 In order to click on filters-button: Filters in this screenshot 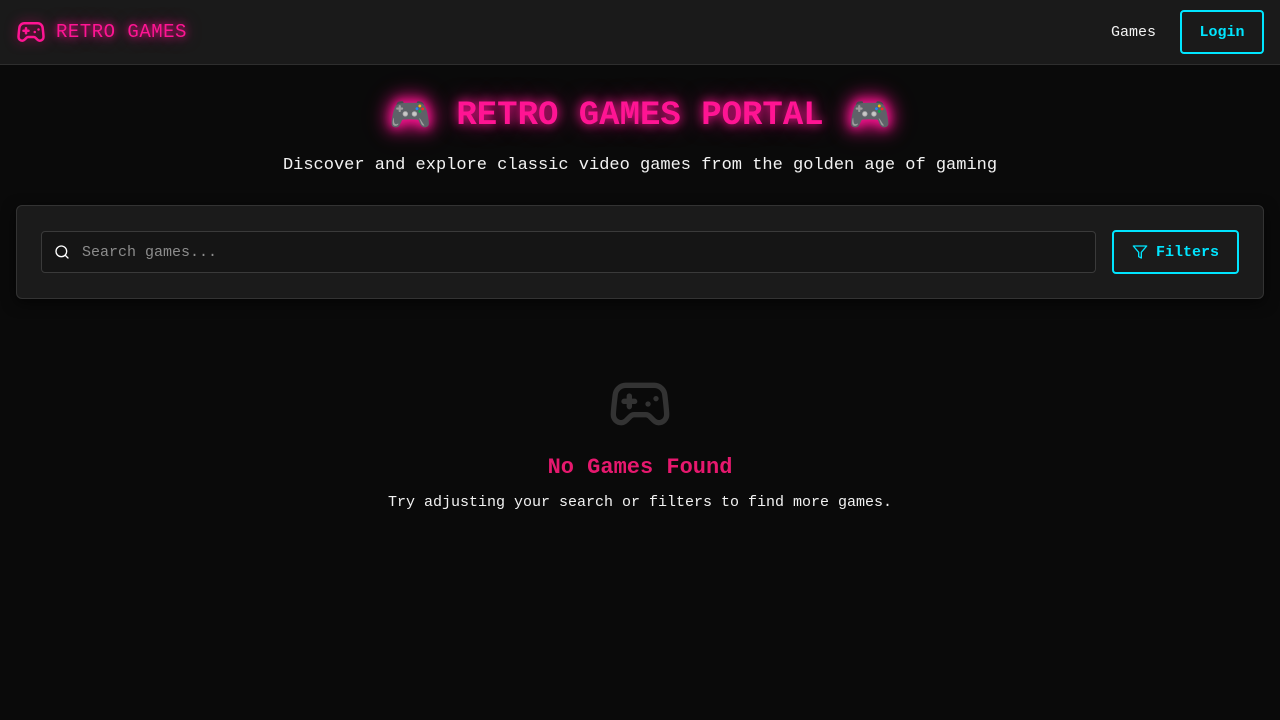, I will do `click(1175, 252)`.